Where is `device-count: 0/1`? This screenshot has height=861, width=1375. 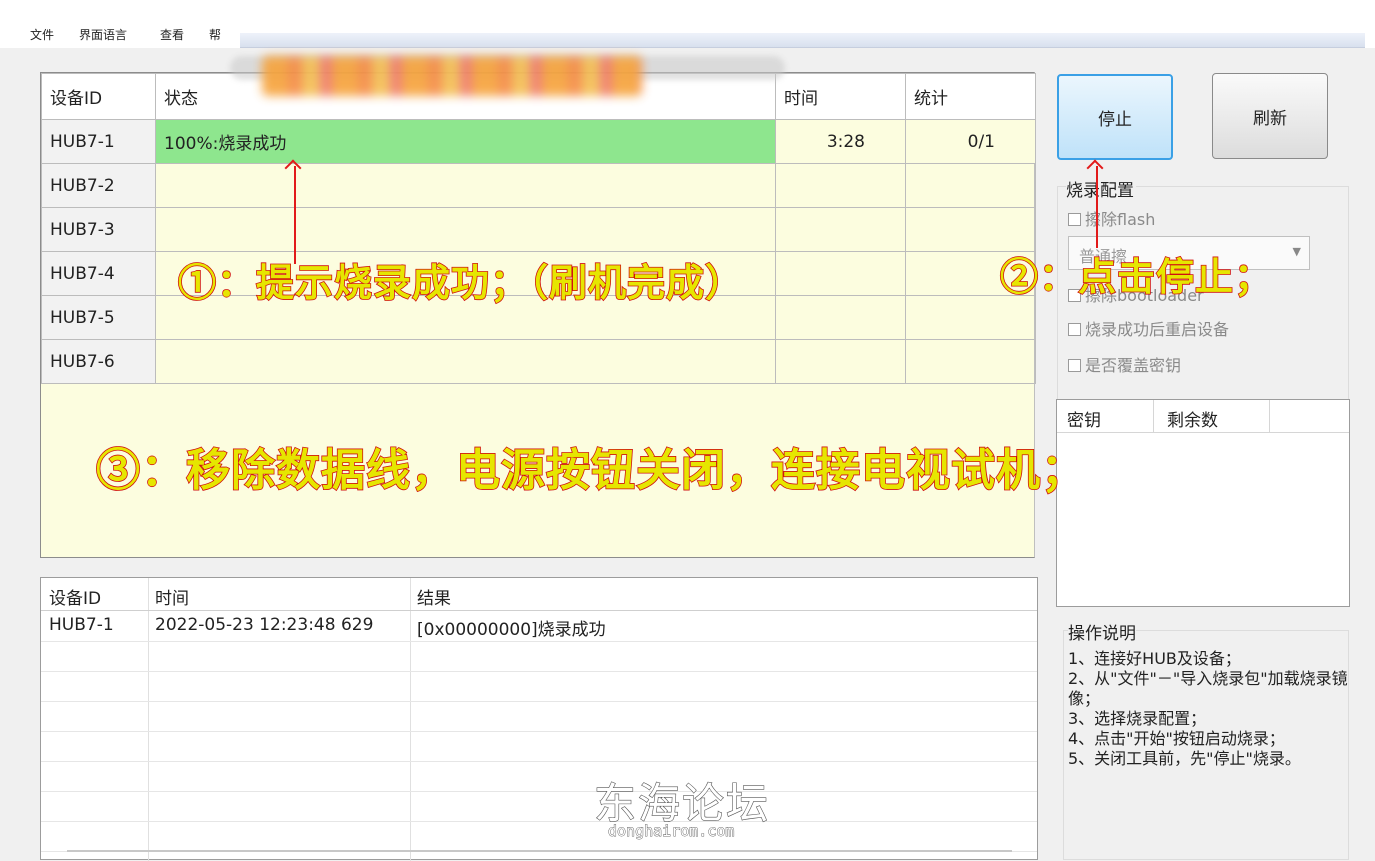
device-count: 0/1 is located at coordinates (970, 141).